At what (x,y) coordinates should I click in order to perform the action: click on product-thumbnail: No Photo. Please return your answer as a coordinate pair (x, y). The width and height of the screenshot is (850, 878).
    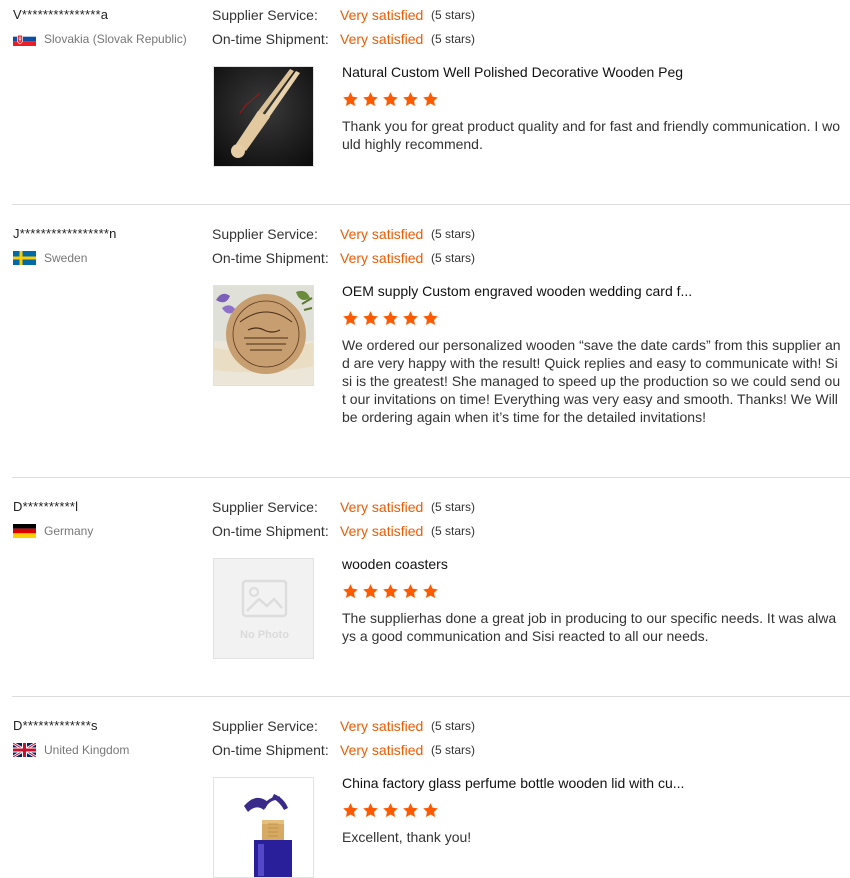
    Looking at the image, I should click on (263, 608).